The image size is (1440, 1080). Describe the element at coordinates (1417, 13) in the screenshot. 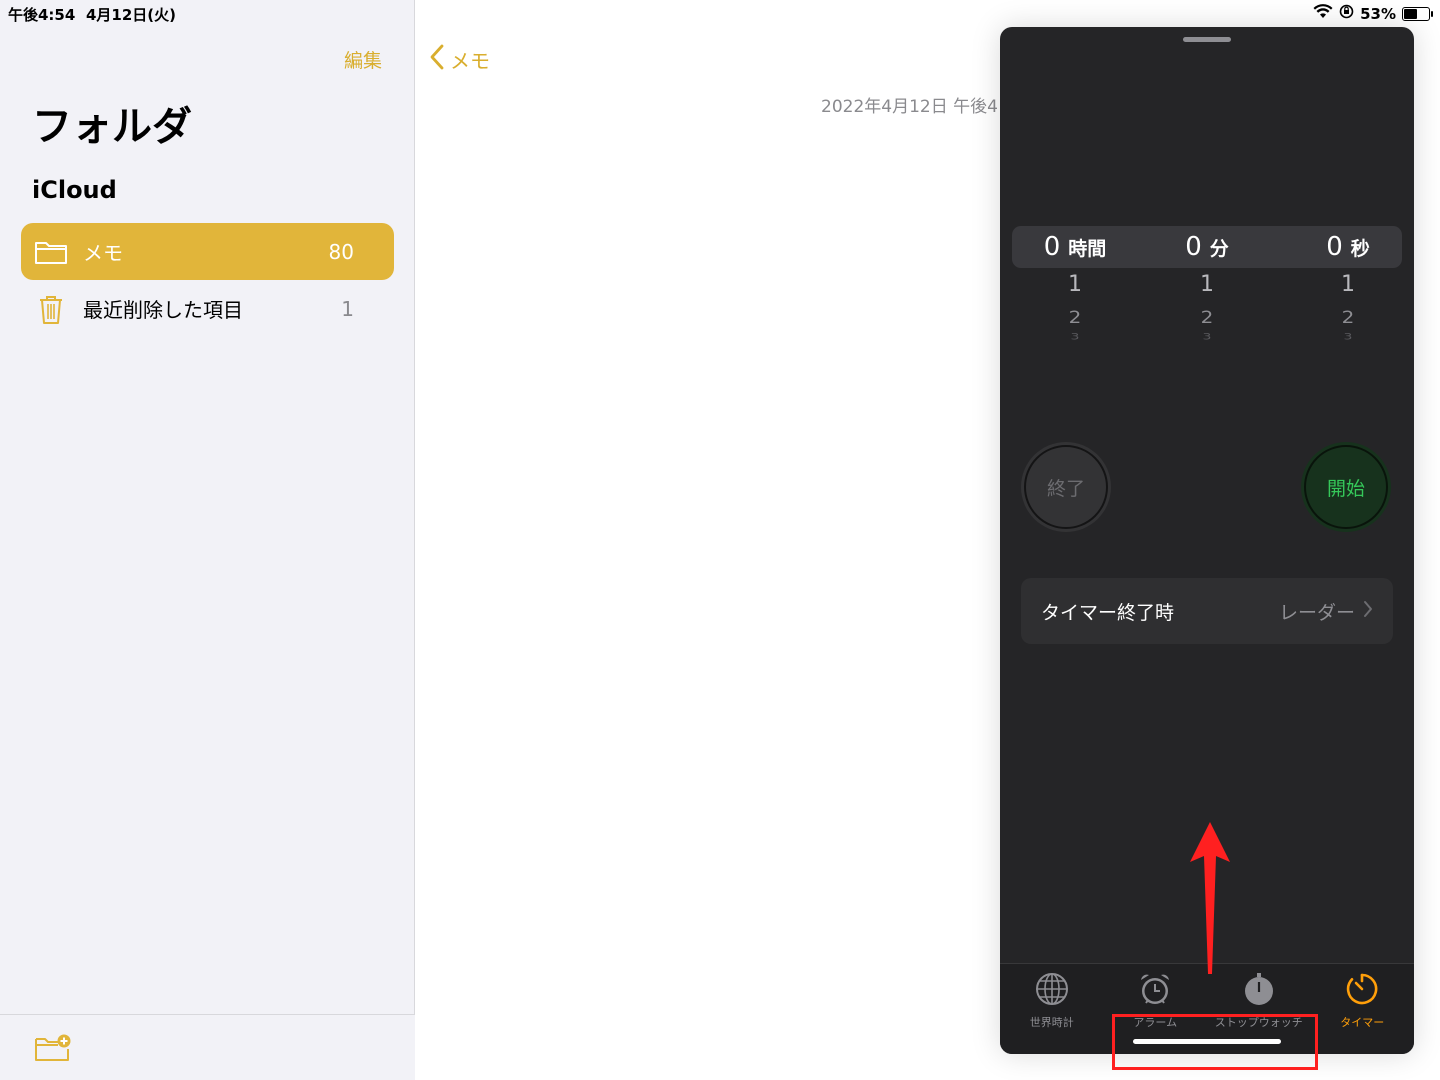

I see `battery-icon` at that location.